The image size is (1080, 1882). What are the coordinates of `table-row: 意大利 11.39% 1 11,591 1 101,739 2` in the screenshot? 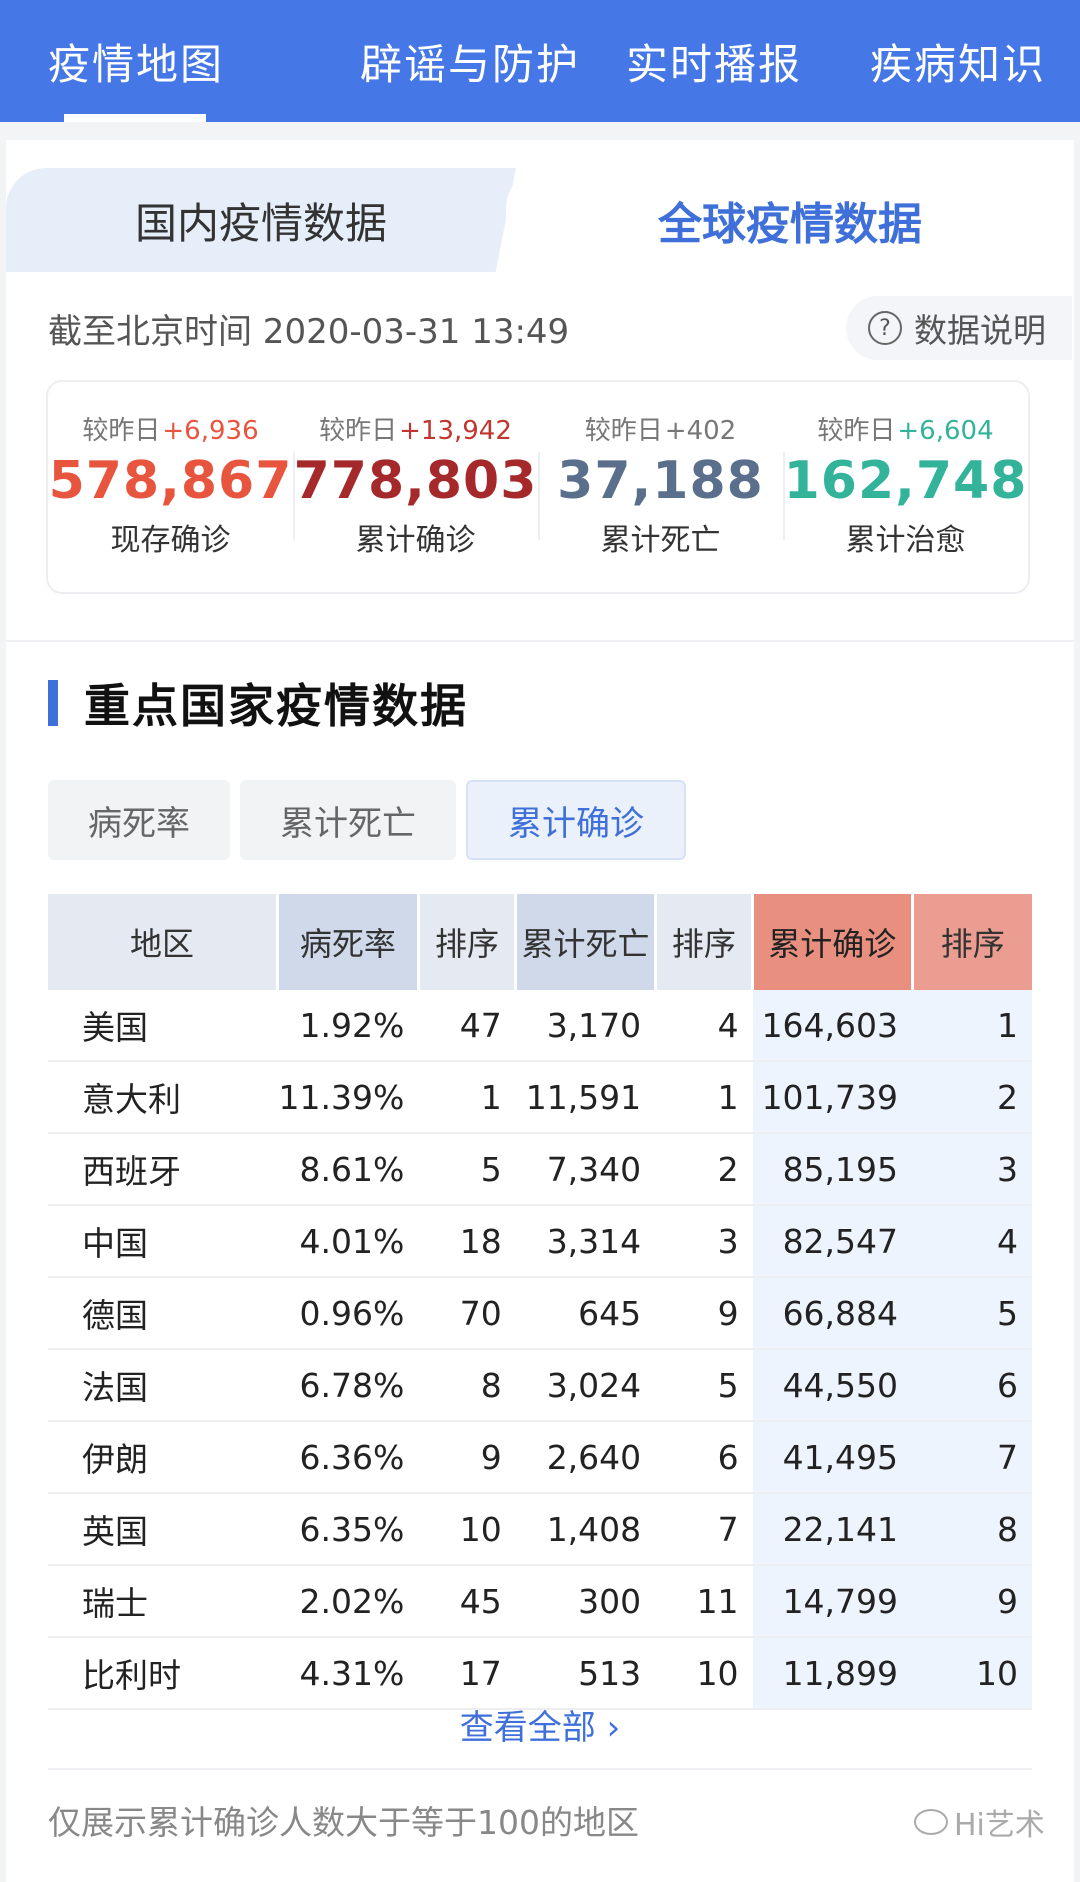 It's located at (540, 1097).